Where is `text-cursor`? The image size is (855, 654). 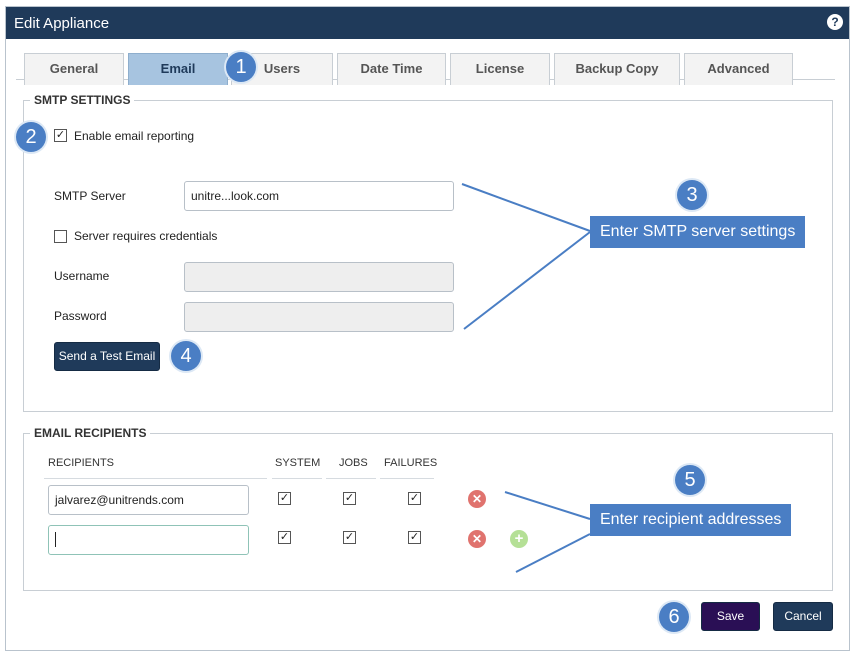
text-cursor is located at coordinates (55, 539).